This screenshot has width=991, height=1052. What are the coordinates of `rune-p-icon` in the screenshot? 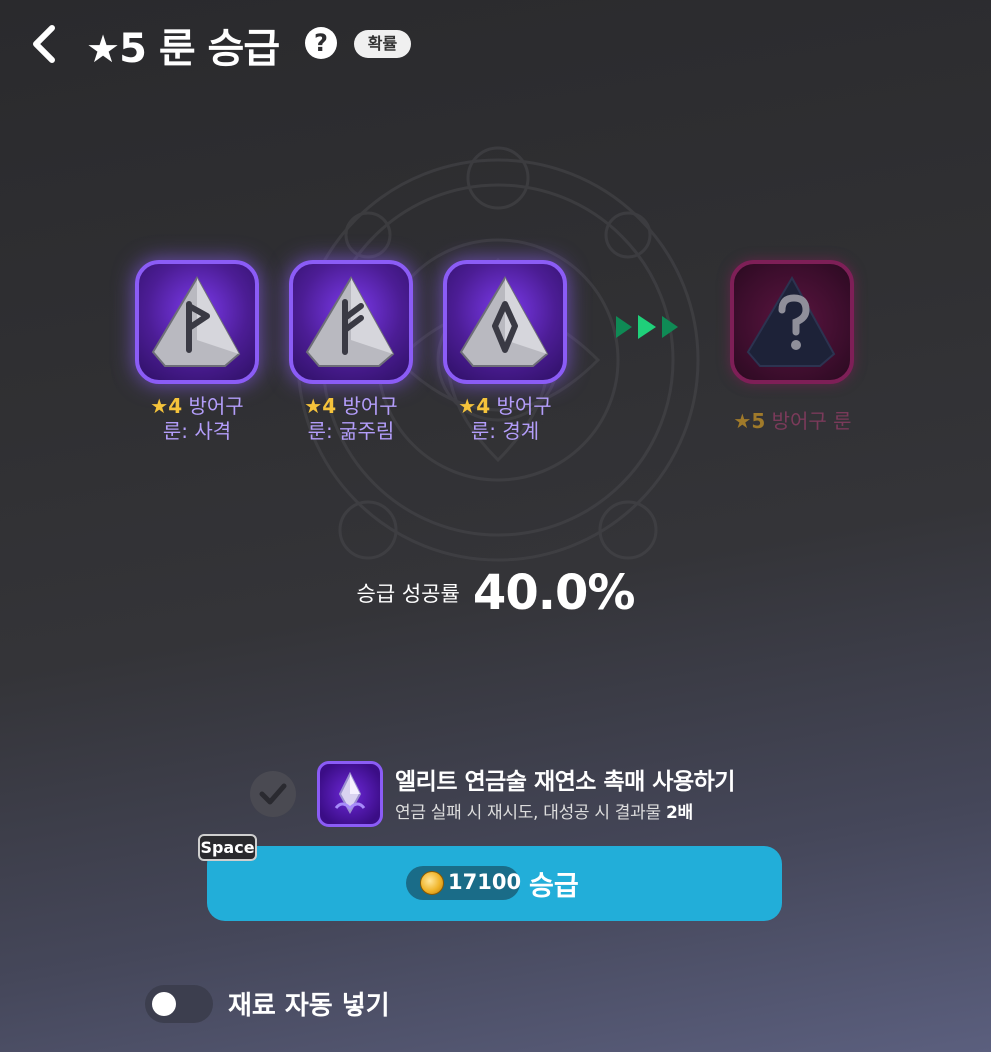 It's located at (196, 321).